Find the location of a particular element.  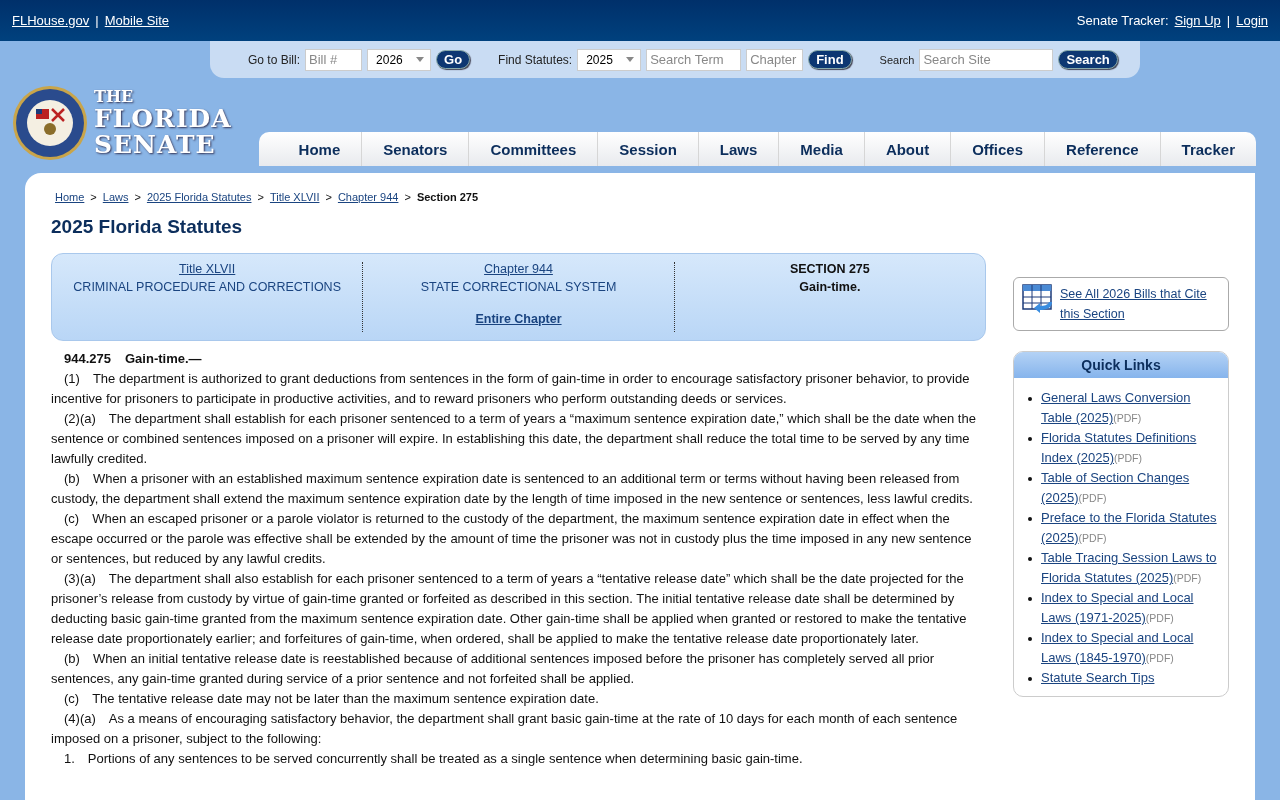

tracker-label: Senate Tracker: is located at coordinates (1122, 20).